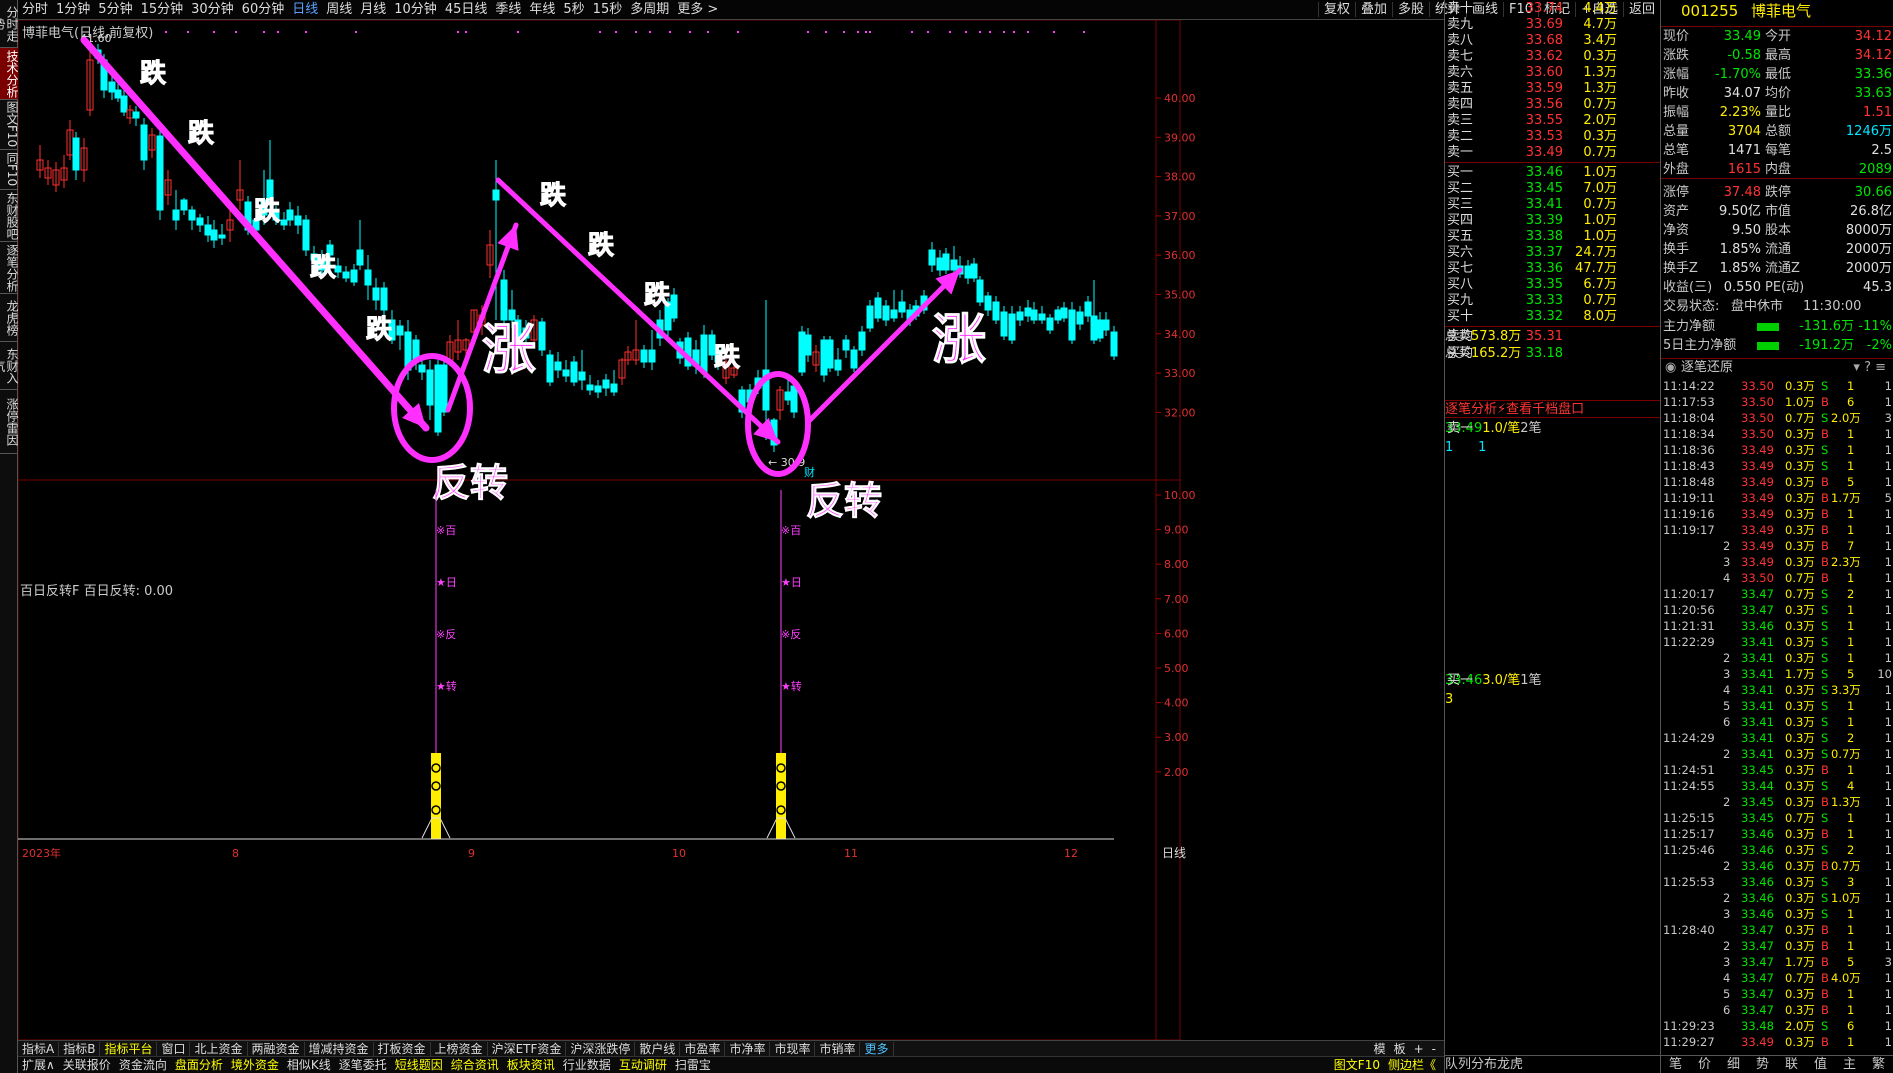 This screenshot has height=1073, width=1893. What do you see at coordinates (174, 1049) in the screenshot?
I see `indicator-tab-3: 窗口` at bounding box center [174, 1049].